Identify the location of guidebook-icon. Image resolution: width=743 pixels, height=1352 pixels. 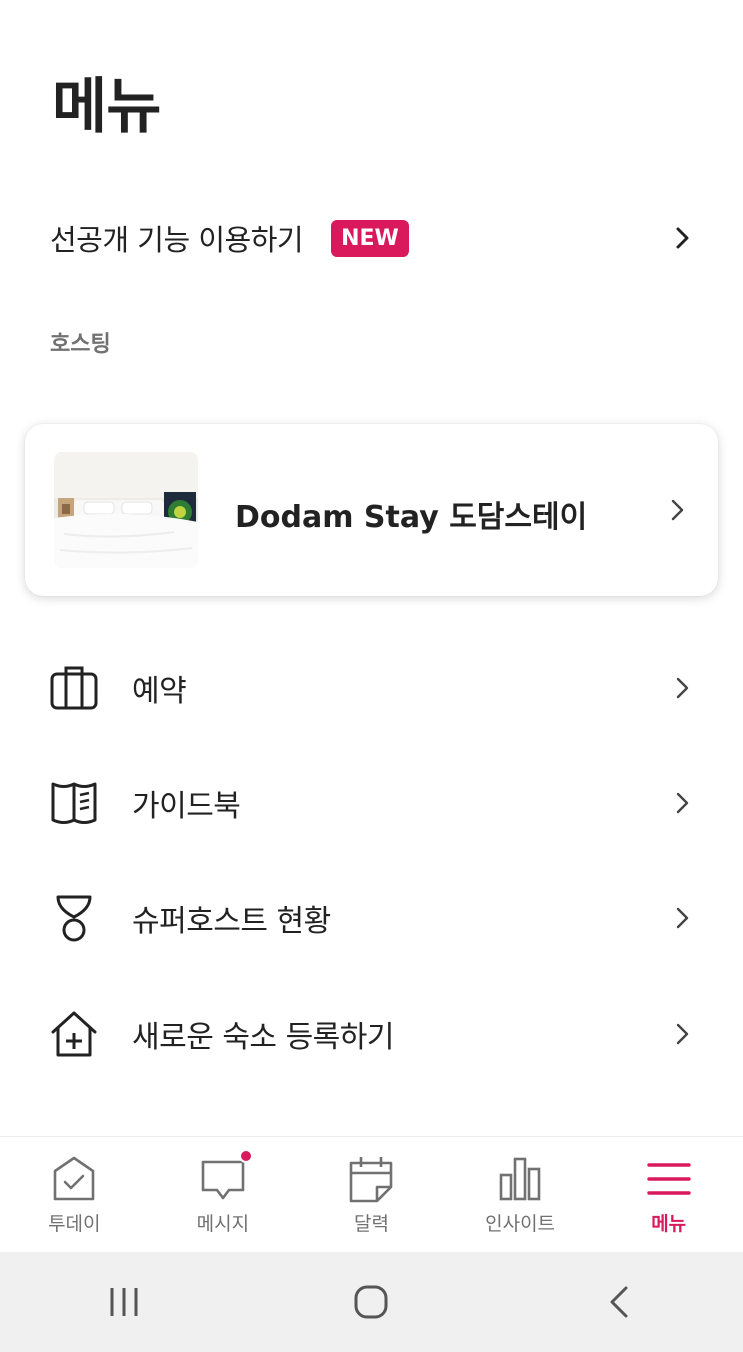
(74, 803).